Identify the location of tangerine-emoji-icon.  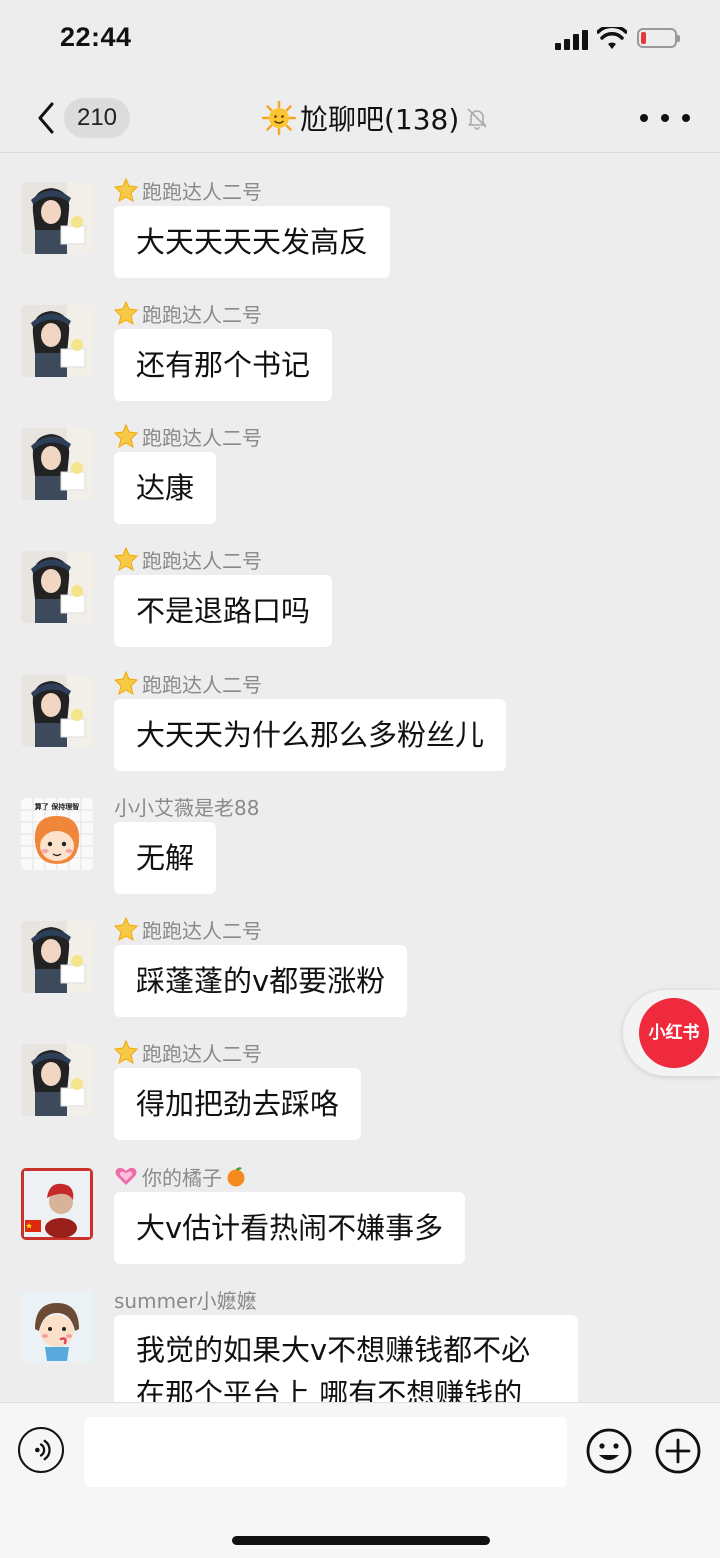
(236, 1177).